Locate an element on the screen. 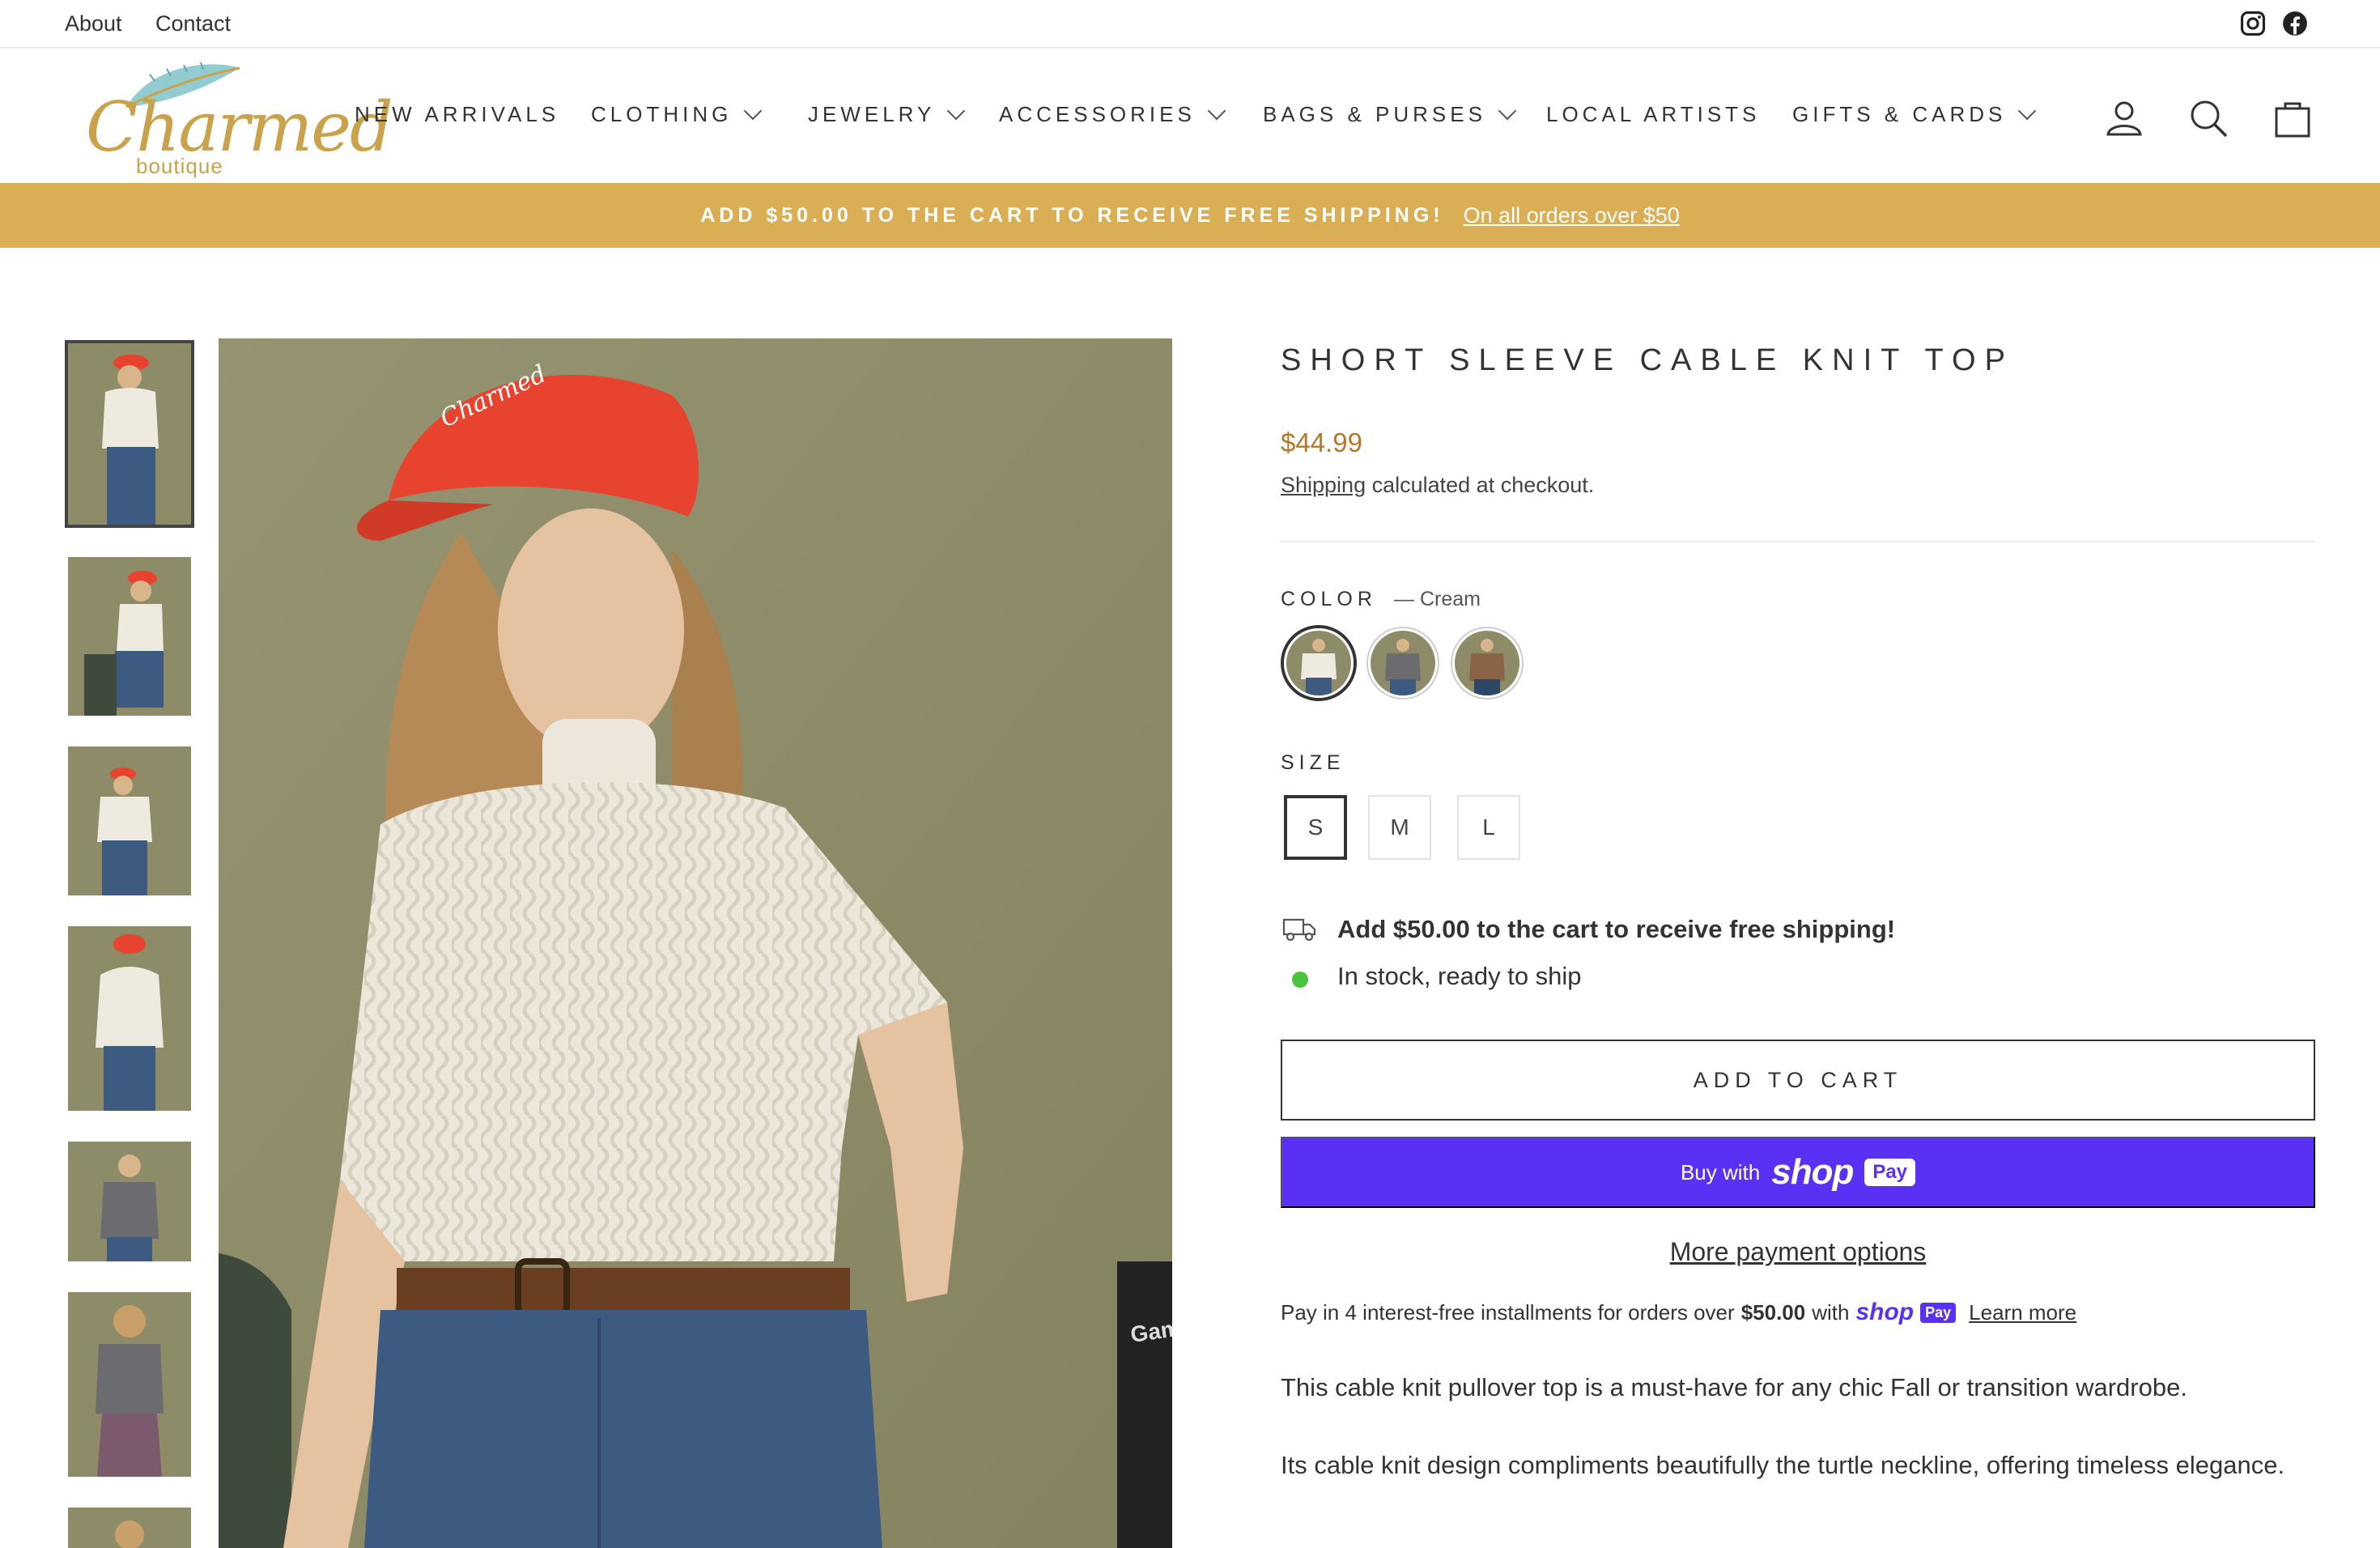 This screenshot has width=2380, height=1548. logo-wordmark: Charmed is located at coordinates (240, 127).